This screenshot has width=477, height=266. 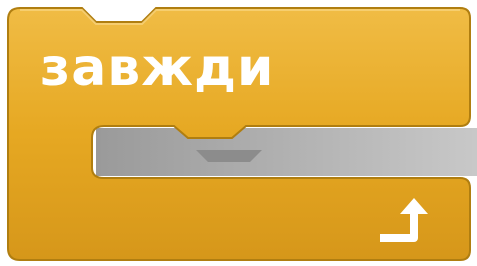 I want to click on c-mouth-slot, so click(x=286, y=152).